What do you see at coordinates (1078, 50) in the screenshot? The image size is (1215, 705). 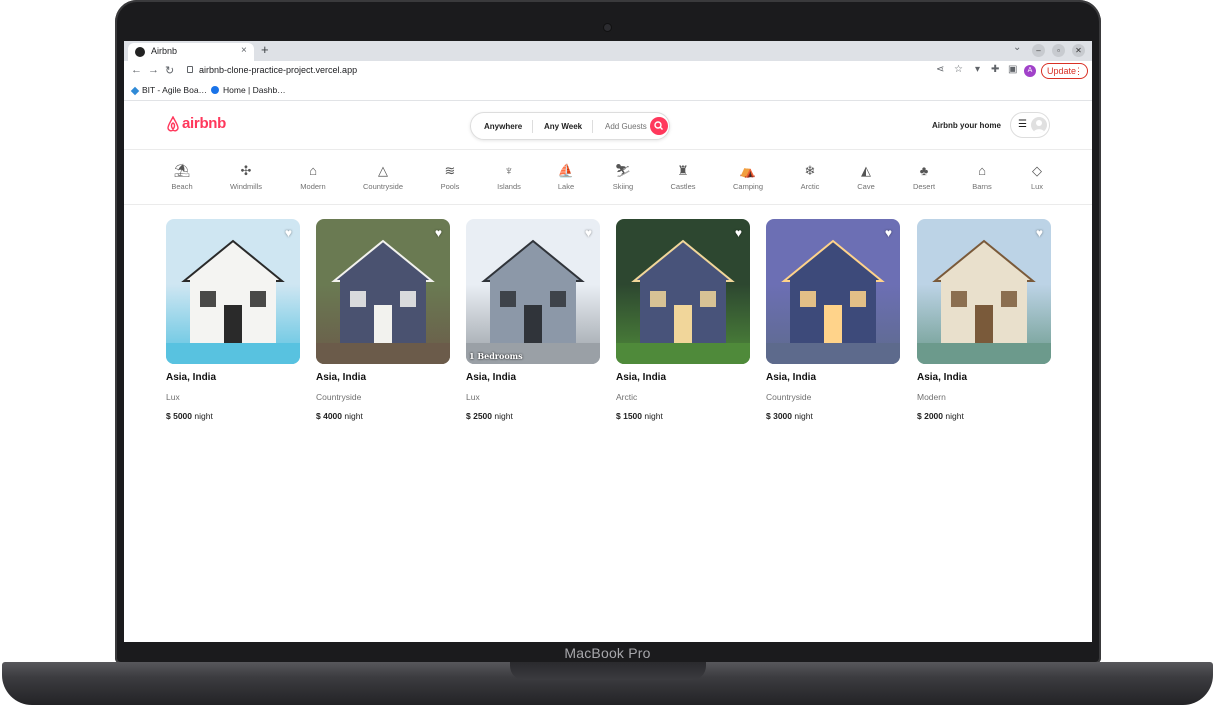 I see `close-window-button: ✕` at bounding box center [1078, 50].